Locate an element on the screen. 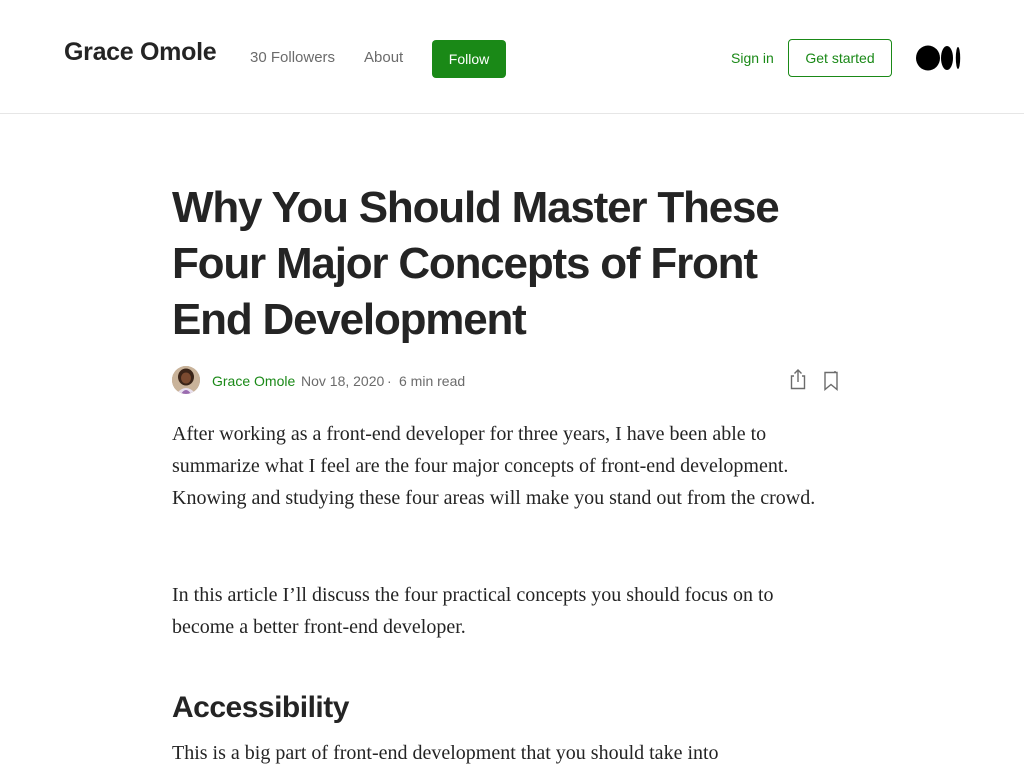 The height and width of the screenshot is (769, 1024). medium-logo-icon is located at coordinates (939, 58).